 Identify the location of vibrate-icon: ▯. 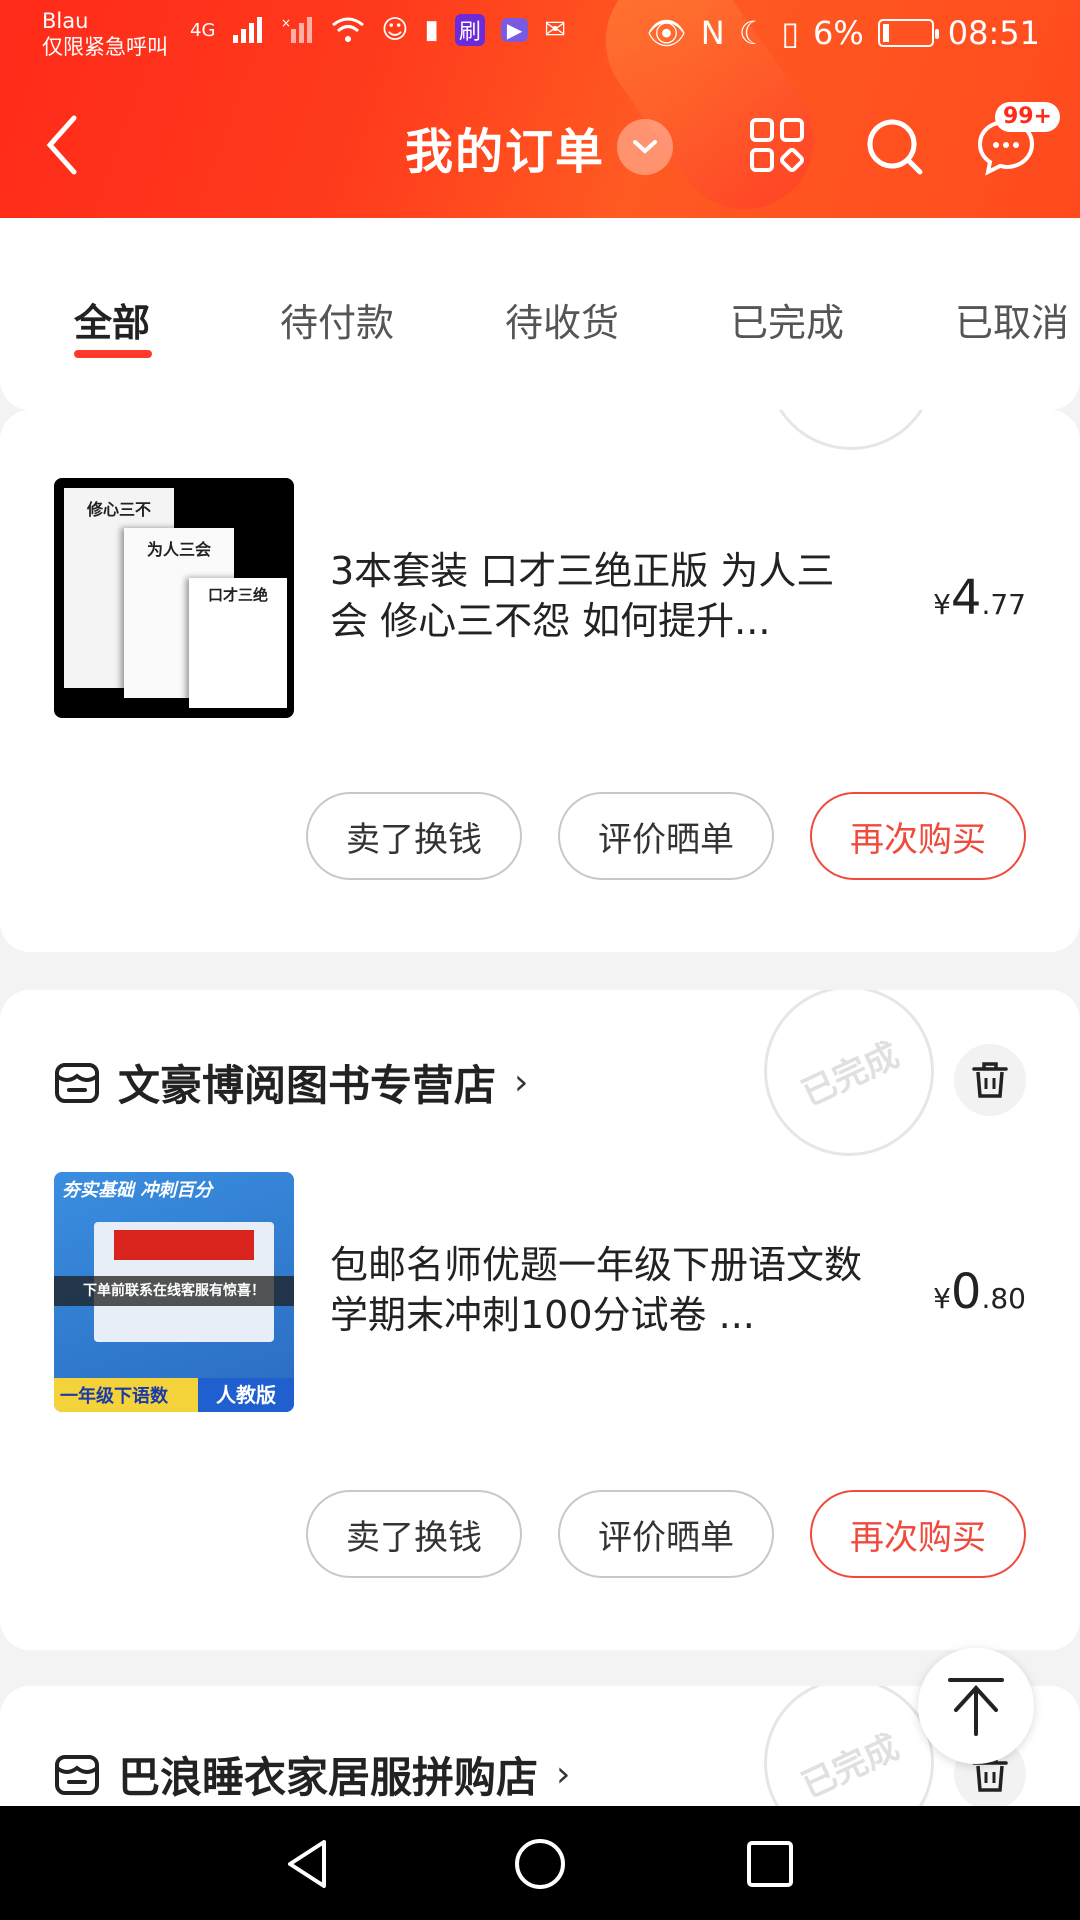
(790, 33).